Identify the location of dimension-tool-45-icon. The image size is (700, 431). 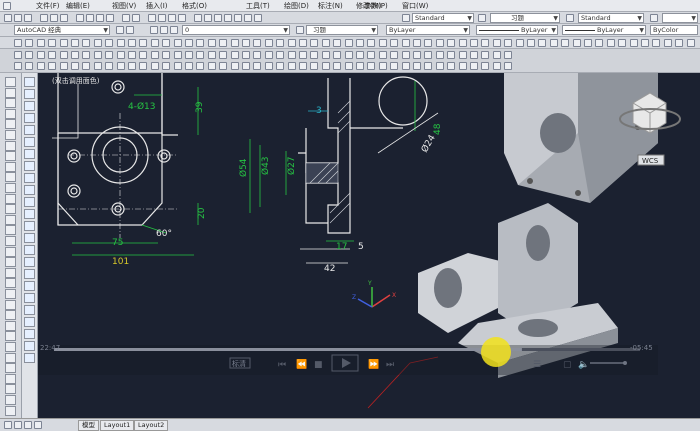
(519, 43).